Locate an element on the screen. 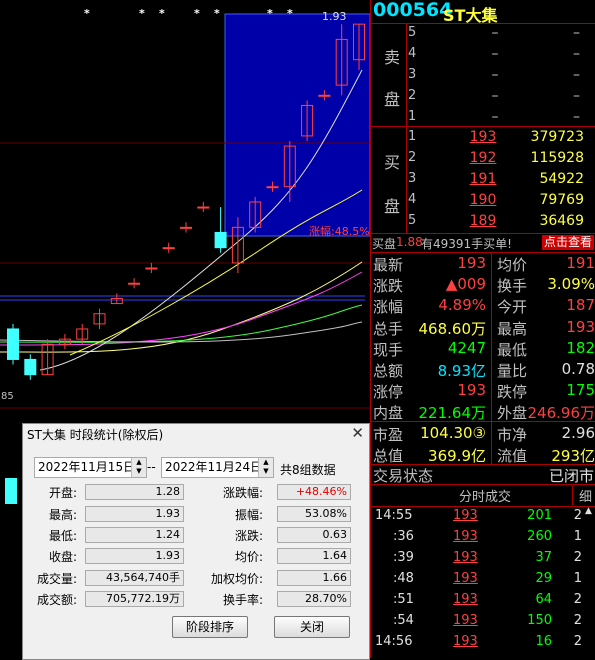 Image resolution: width=595 pixels, height=660 pixels. start-date-picker: 2022年11月15日 ▲▼ is located at coordinates (90, 467).